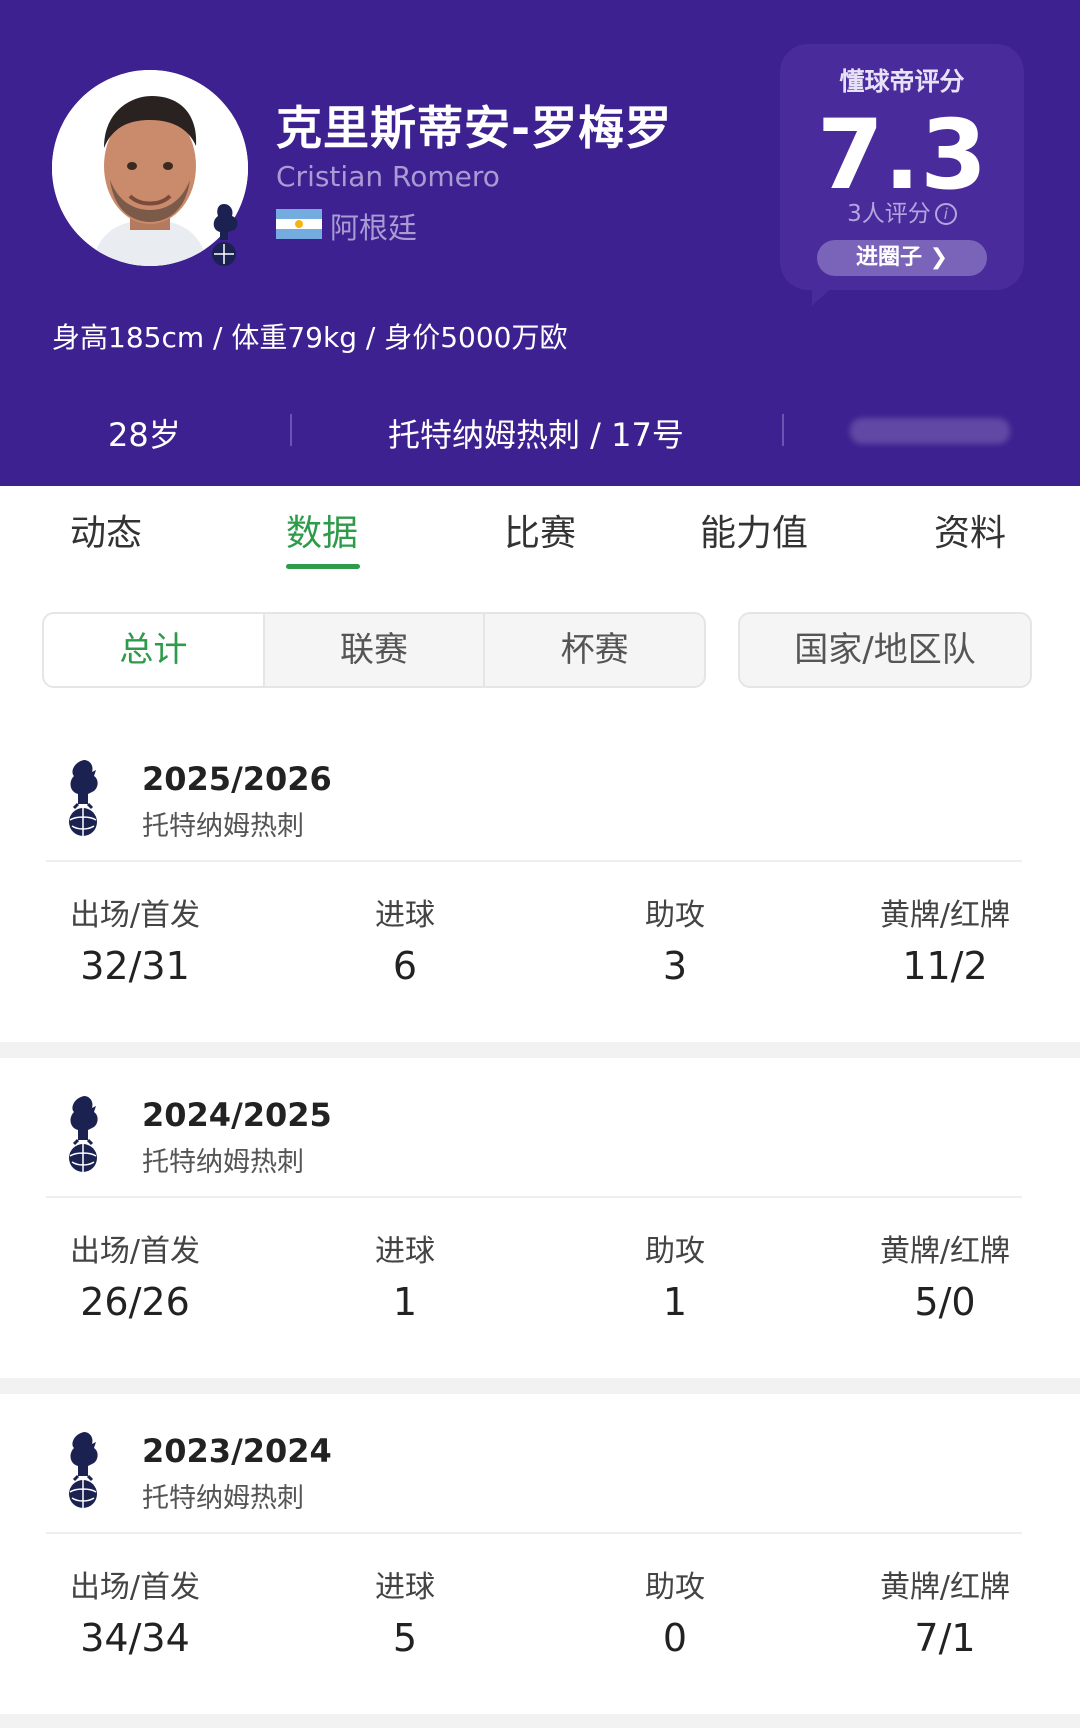 The image size is (1080, 1728). What do you see at coordinates (754, 530) in the screenshot?
I see `tab-ability: 能力值` at bounding box center [754, 530].